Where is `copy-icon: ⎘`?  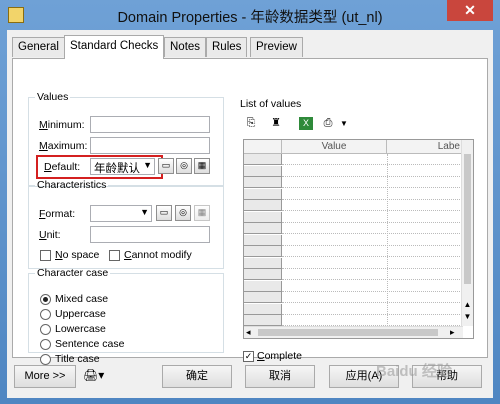 copy-icon: ⎘ is located at coordinates (251, 123).